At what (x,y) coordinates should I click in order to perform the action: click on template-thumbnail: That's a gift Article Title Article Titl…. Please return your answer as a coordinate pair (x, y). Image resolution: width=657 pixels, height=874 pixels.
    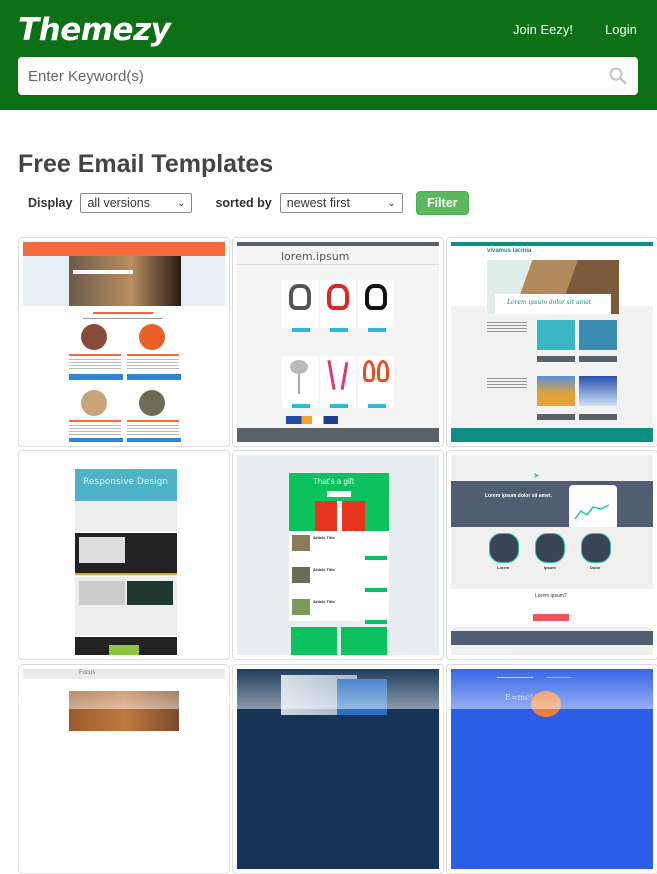
    Looking at the image, I should click on (338, 555).